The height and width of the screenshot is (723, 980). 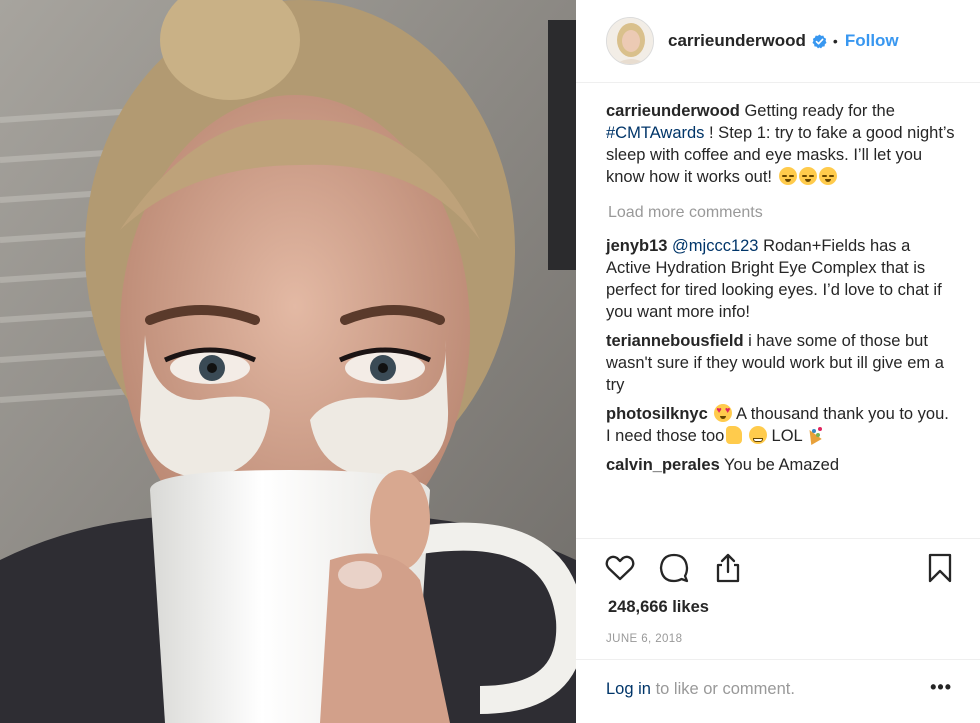 I want to click on comment-text: You be Amazed, so click(x=782, y=465).